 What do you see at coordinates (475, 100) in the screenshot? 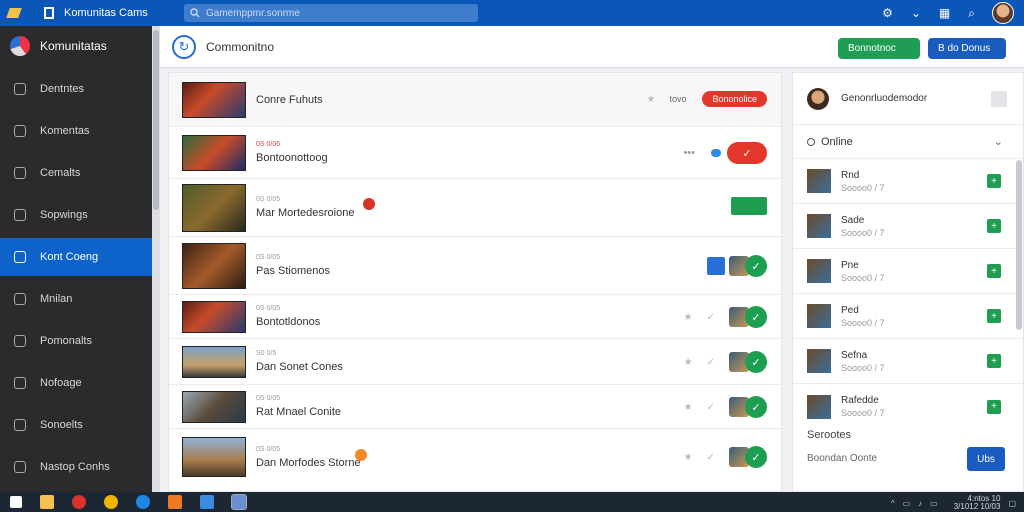
I see `list-item: Conre Fuhuts ★ tovo Bononolice` at bounding box center [475, 100].